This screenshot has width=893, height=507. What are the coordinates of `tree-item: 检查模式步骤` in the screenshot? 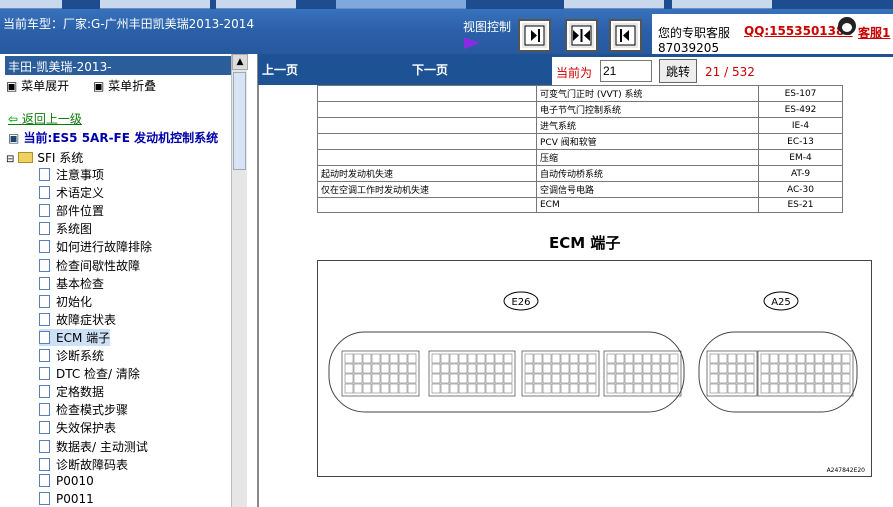 It's located at (83, 409).